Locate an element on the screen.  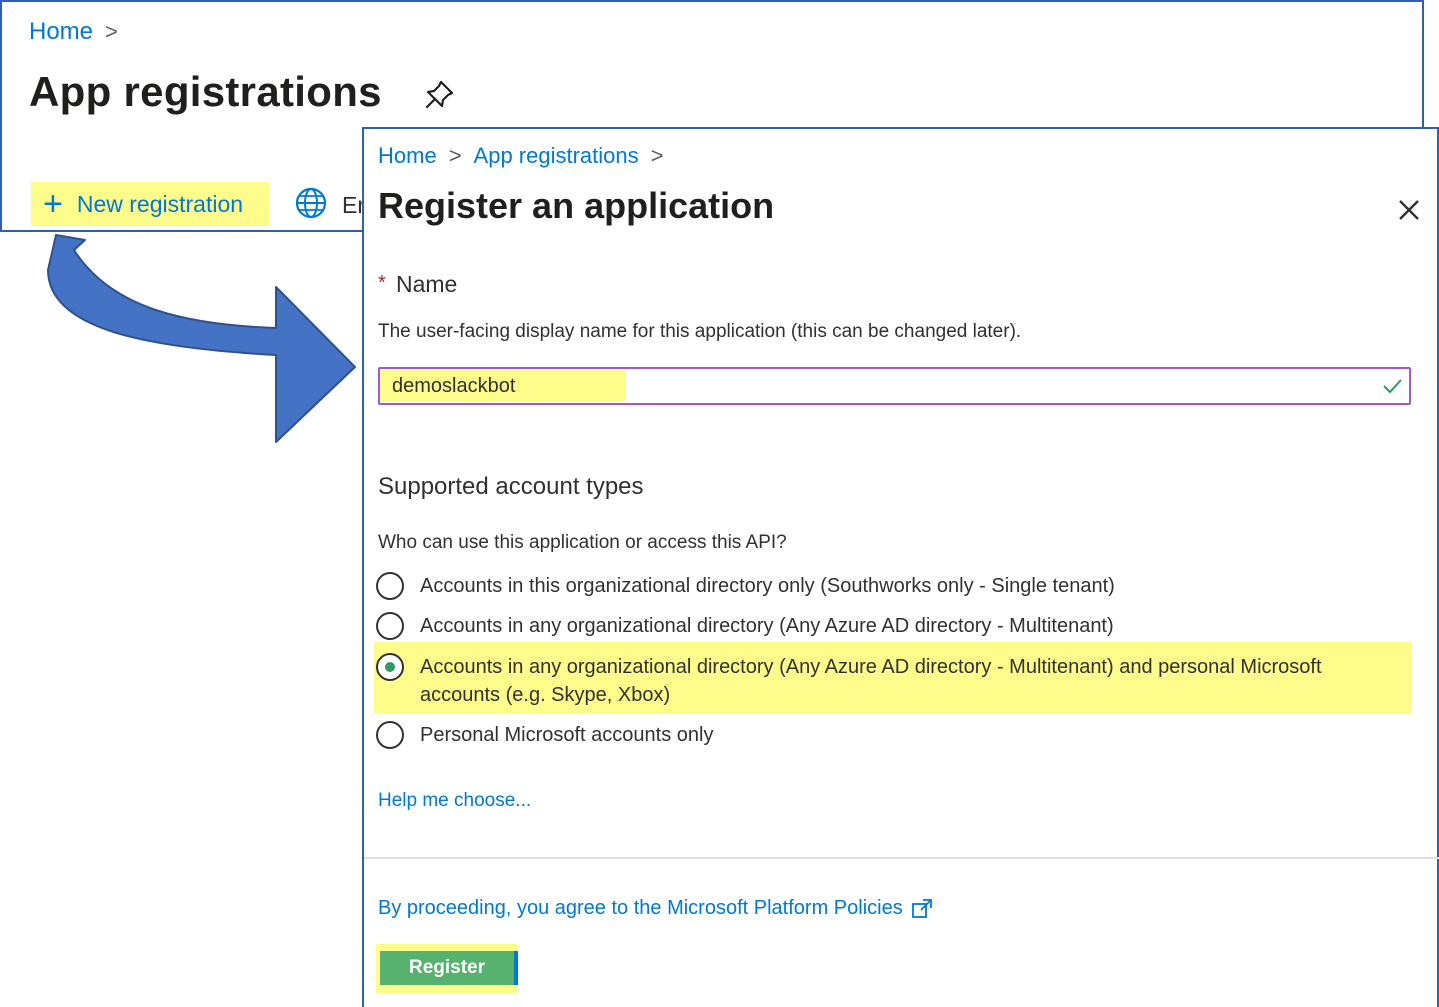
required-marker: * is located at coordinates (382, 283).